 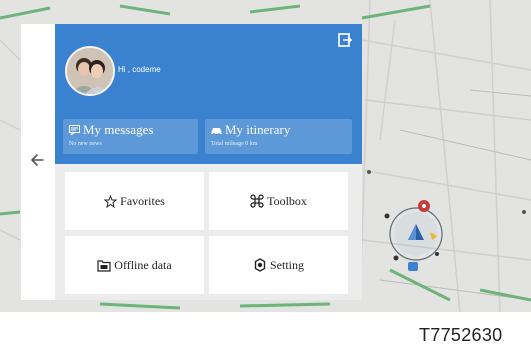 What do you see at coordinates (234, 144) in the screenshot?
I see `my-itinerary-subtitle: Total mileage 0 km` at bounding box center [234, 144].